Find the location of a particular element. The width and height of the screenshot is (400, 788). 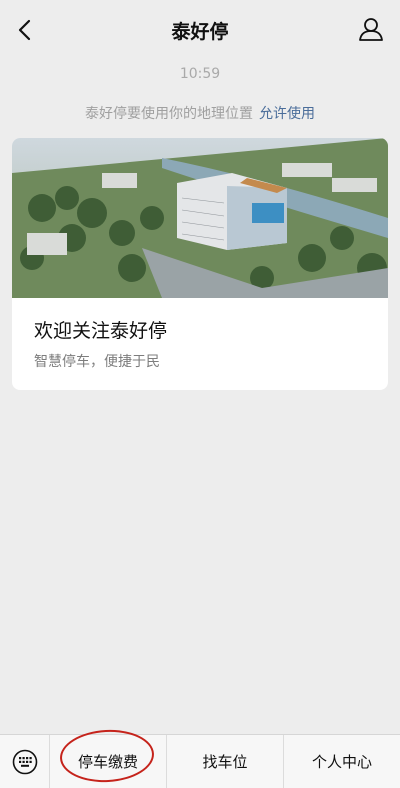

person-icon is located at coordinates (371, 29).